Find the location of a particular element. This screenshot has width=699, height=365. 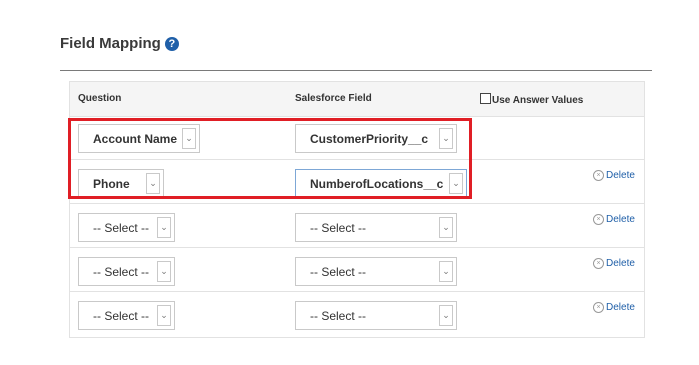

page-title: Field Mapping ? is located at coordinates (119, 43).